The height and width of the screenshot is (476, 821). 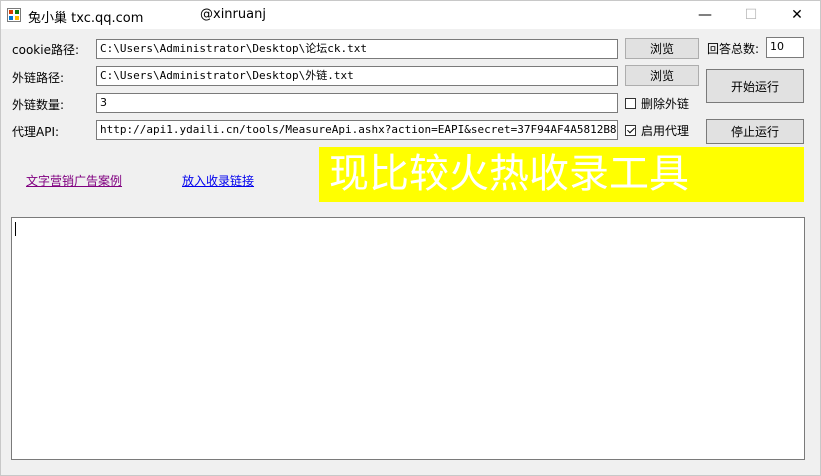 I want to click on proxy-api-label: 代理API:, so click(x=36, y=132).